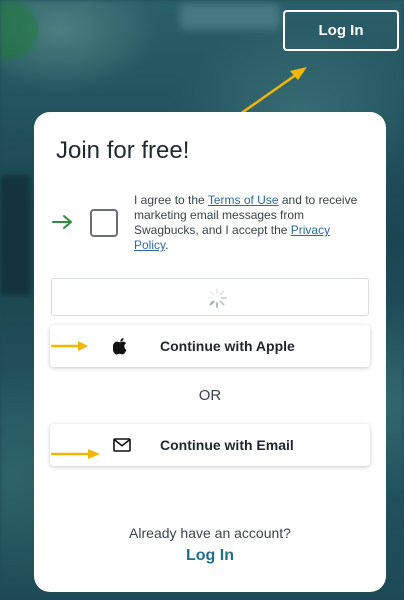  What do you see at coordinates (227, 346) in the screenshot?
I see `apple-button-label: Continue with Apple` at bounding box center [227, 346].